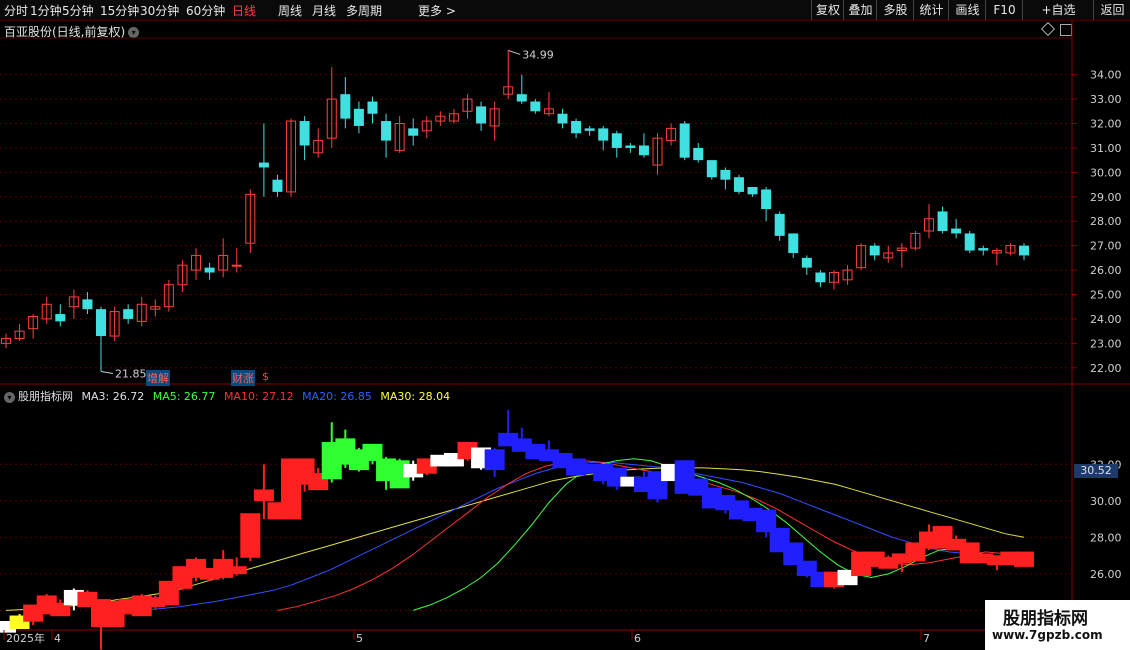 Image resolution: width=1130 pixels, height=650 pixels. Describe the element at coordinates (415, 396) in the screenshot. I see `ma30-label: MA30: 28.04` at that location.